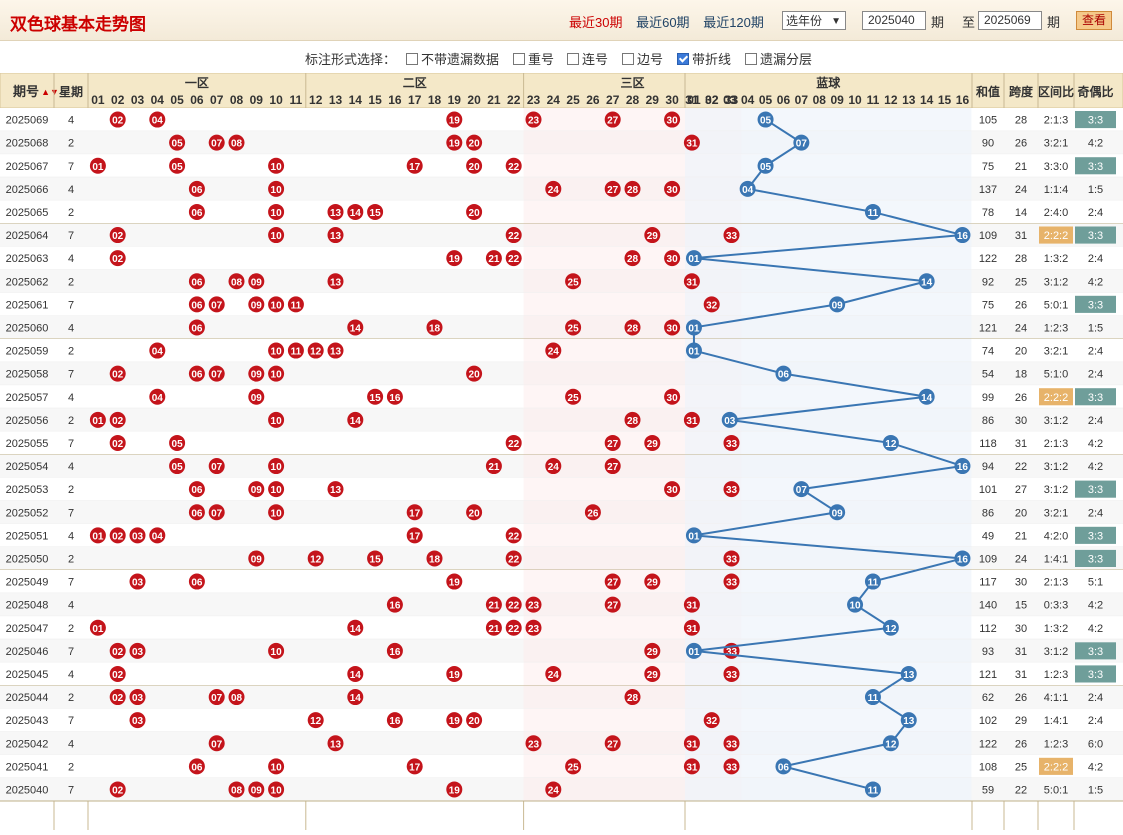 This screenshot has height=835, width=1123. What do you see at coordinates (138, 536) in the screenshot?
I see `red-ball-number: 03` at bounding box center [138, 536].